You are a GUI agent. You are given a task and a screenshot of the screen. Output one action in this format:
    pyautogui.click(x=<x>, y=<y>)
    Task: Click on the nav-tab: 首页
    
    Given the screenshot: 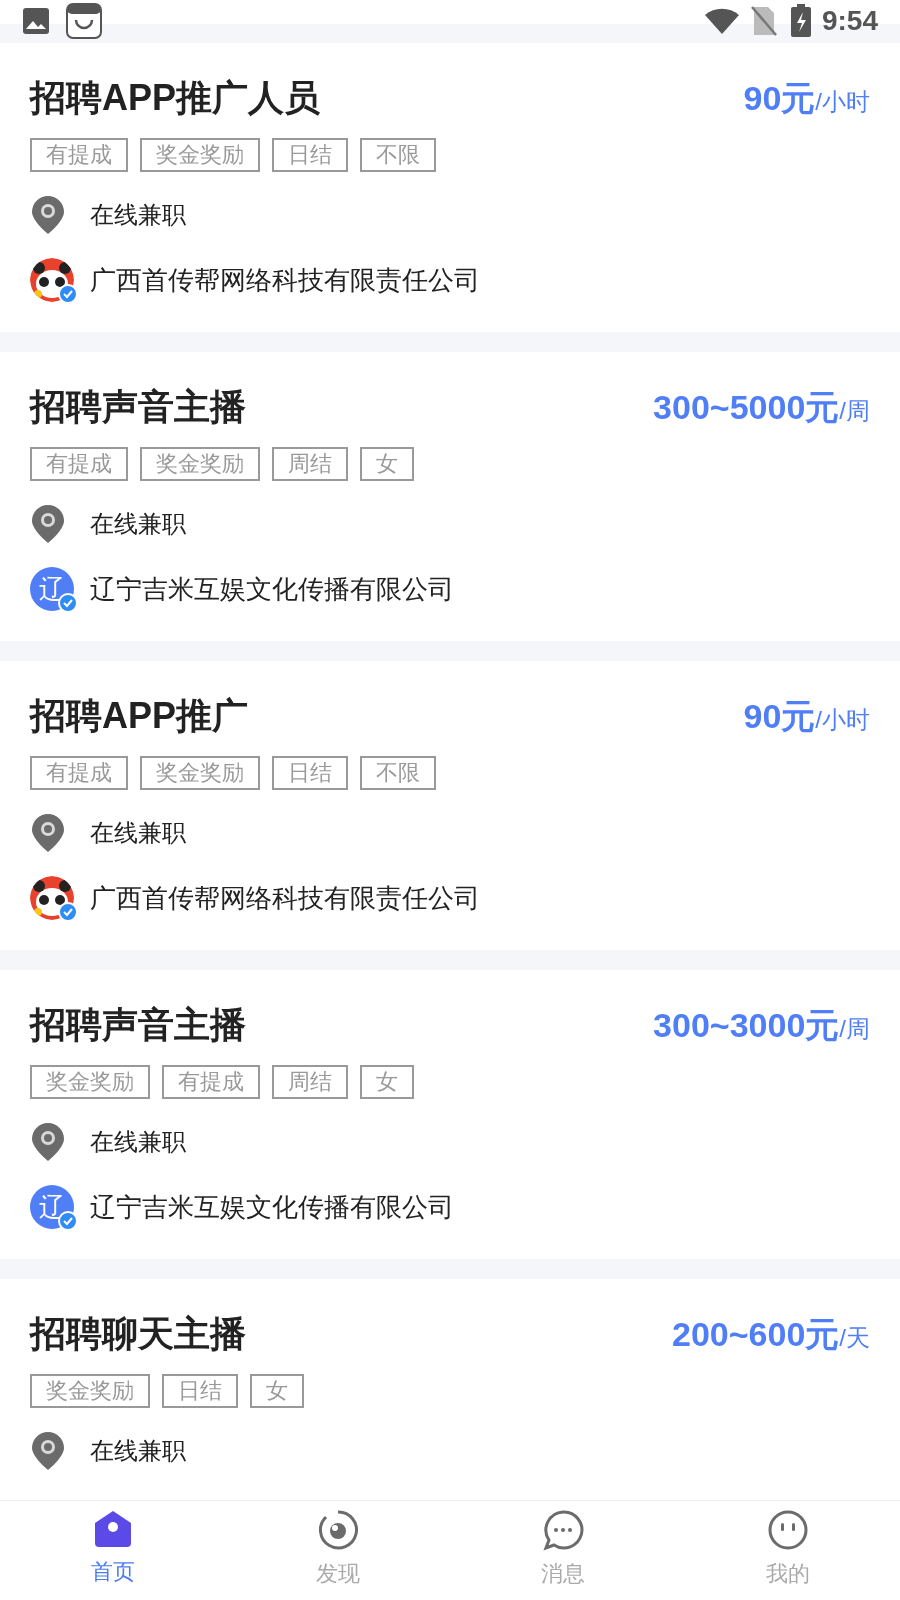 What is the action you would take?
    pyautogui.click(x=112, y=1550)
    